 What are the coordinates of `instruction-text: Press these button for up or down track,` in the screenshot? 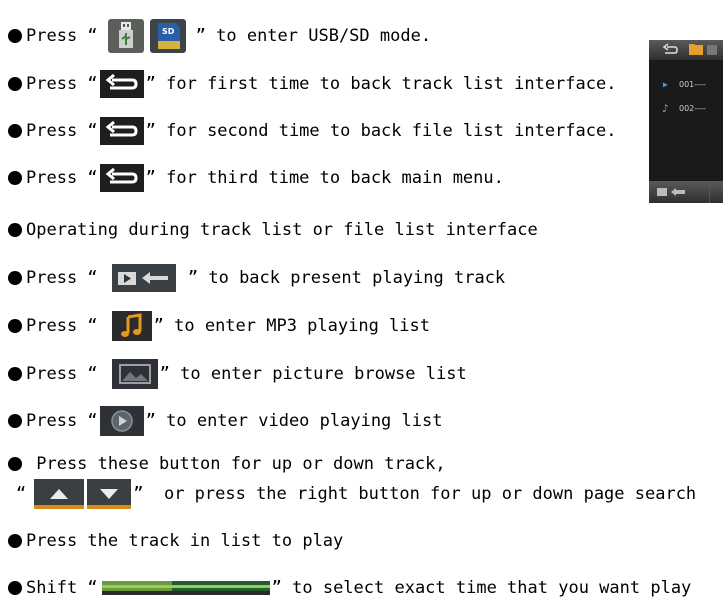 It's located at (236, 464).